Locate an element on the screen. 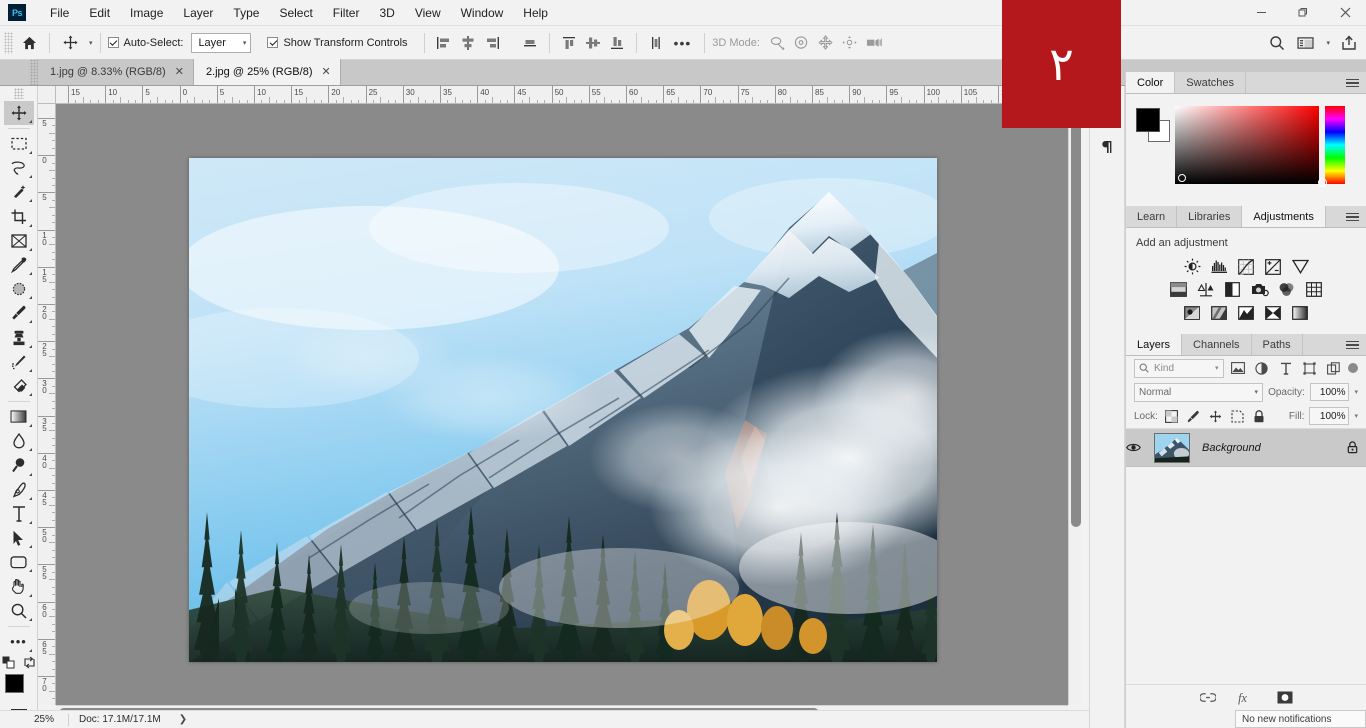 The height and width of the screenshot is (728, 1366). photo-filter-adjustment is located at coordinates (1260, 289).